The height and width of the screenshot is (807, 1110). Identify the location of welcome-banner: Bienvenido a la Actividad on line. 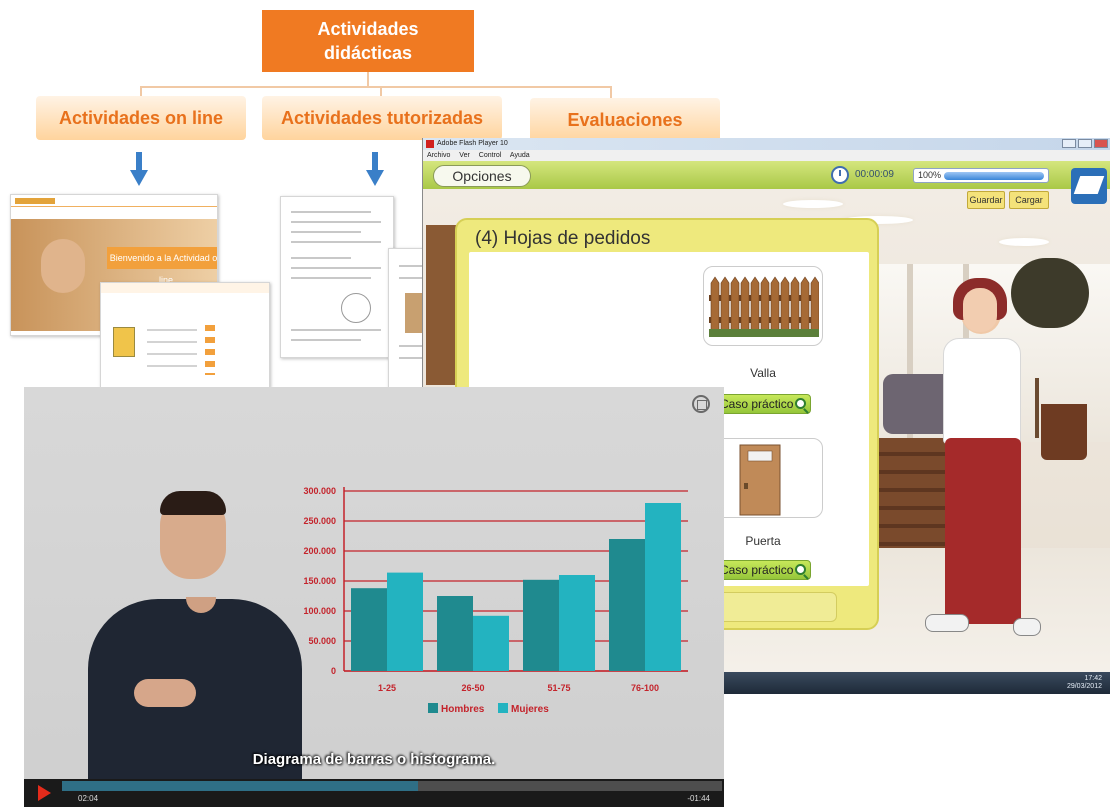
(162, 266).